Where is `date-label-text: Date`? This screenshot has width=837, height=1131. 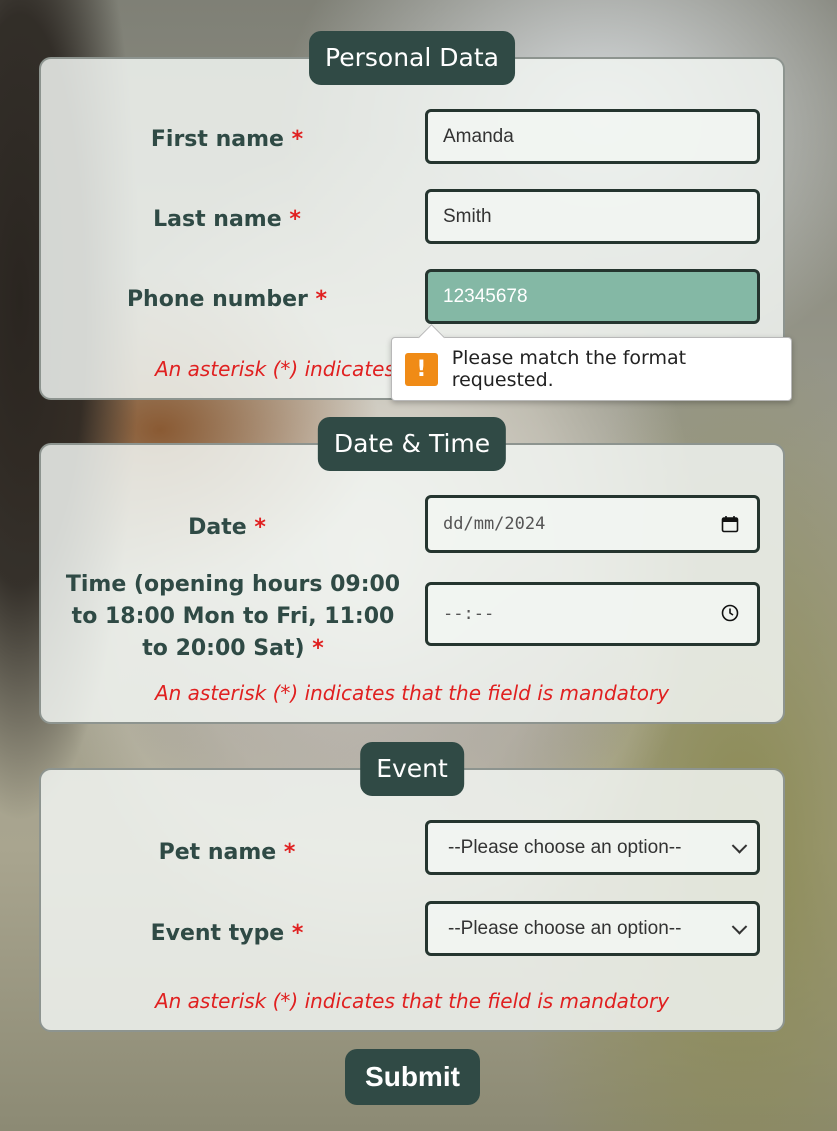
date-label-text: Date is located at coordinates (217, 527).